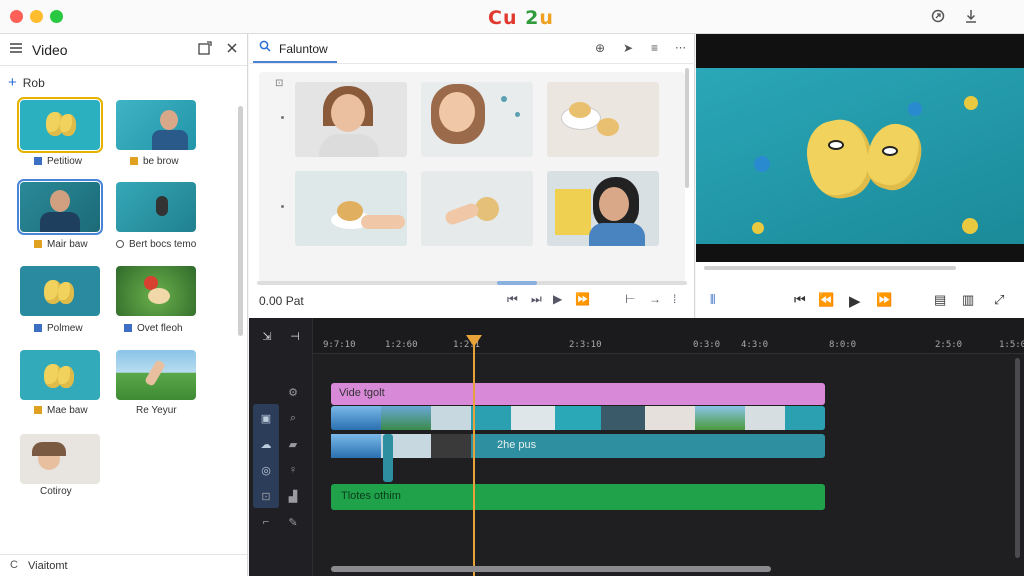  Describe the element at coordinates (578, 446) in the screenshot. I see `broll-clip: 2he pus` at that location.